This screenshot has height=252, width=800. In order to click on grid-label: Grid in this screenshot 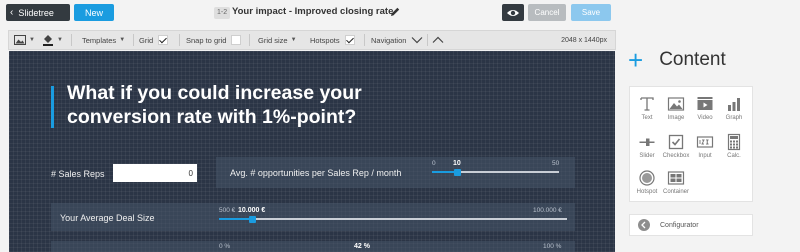, I will do `click(146, 40)`.